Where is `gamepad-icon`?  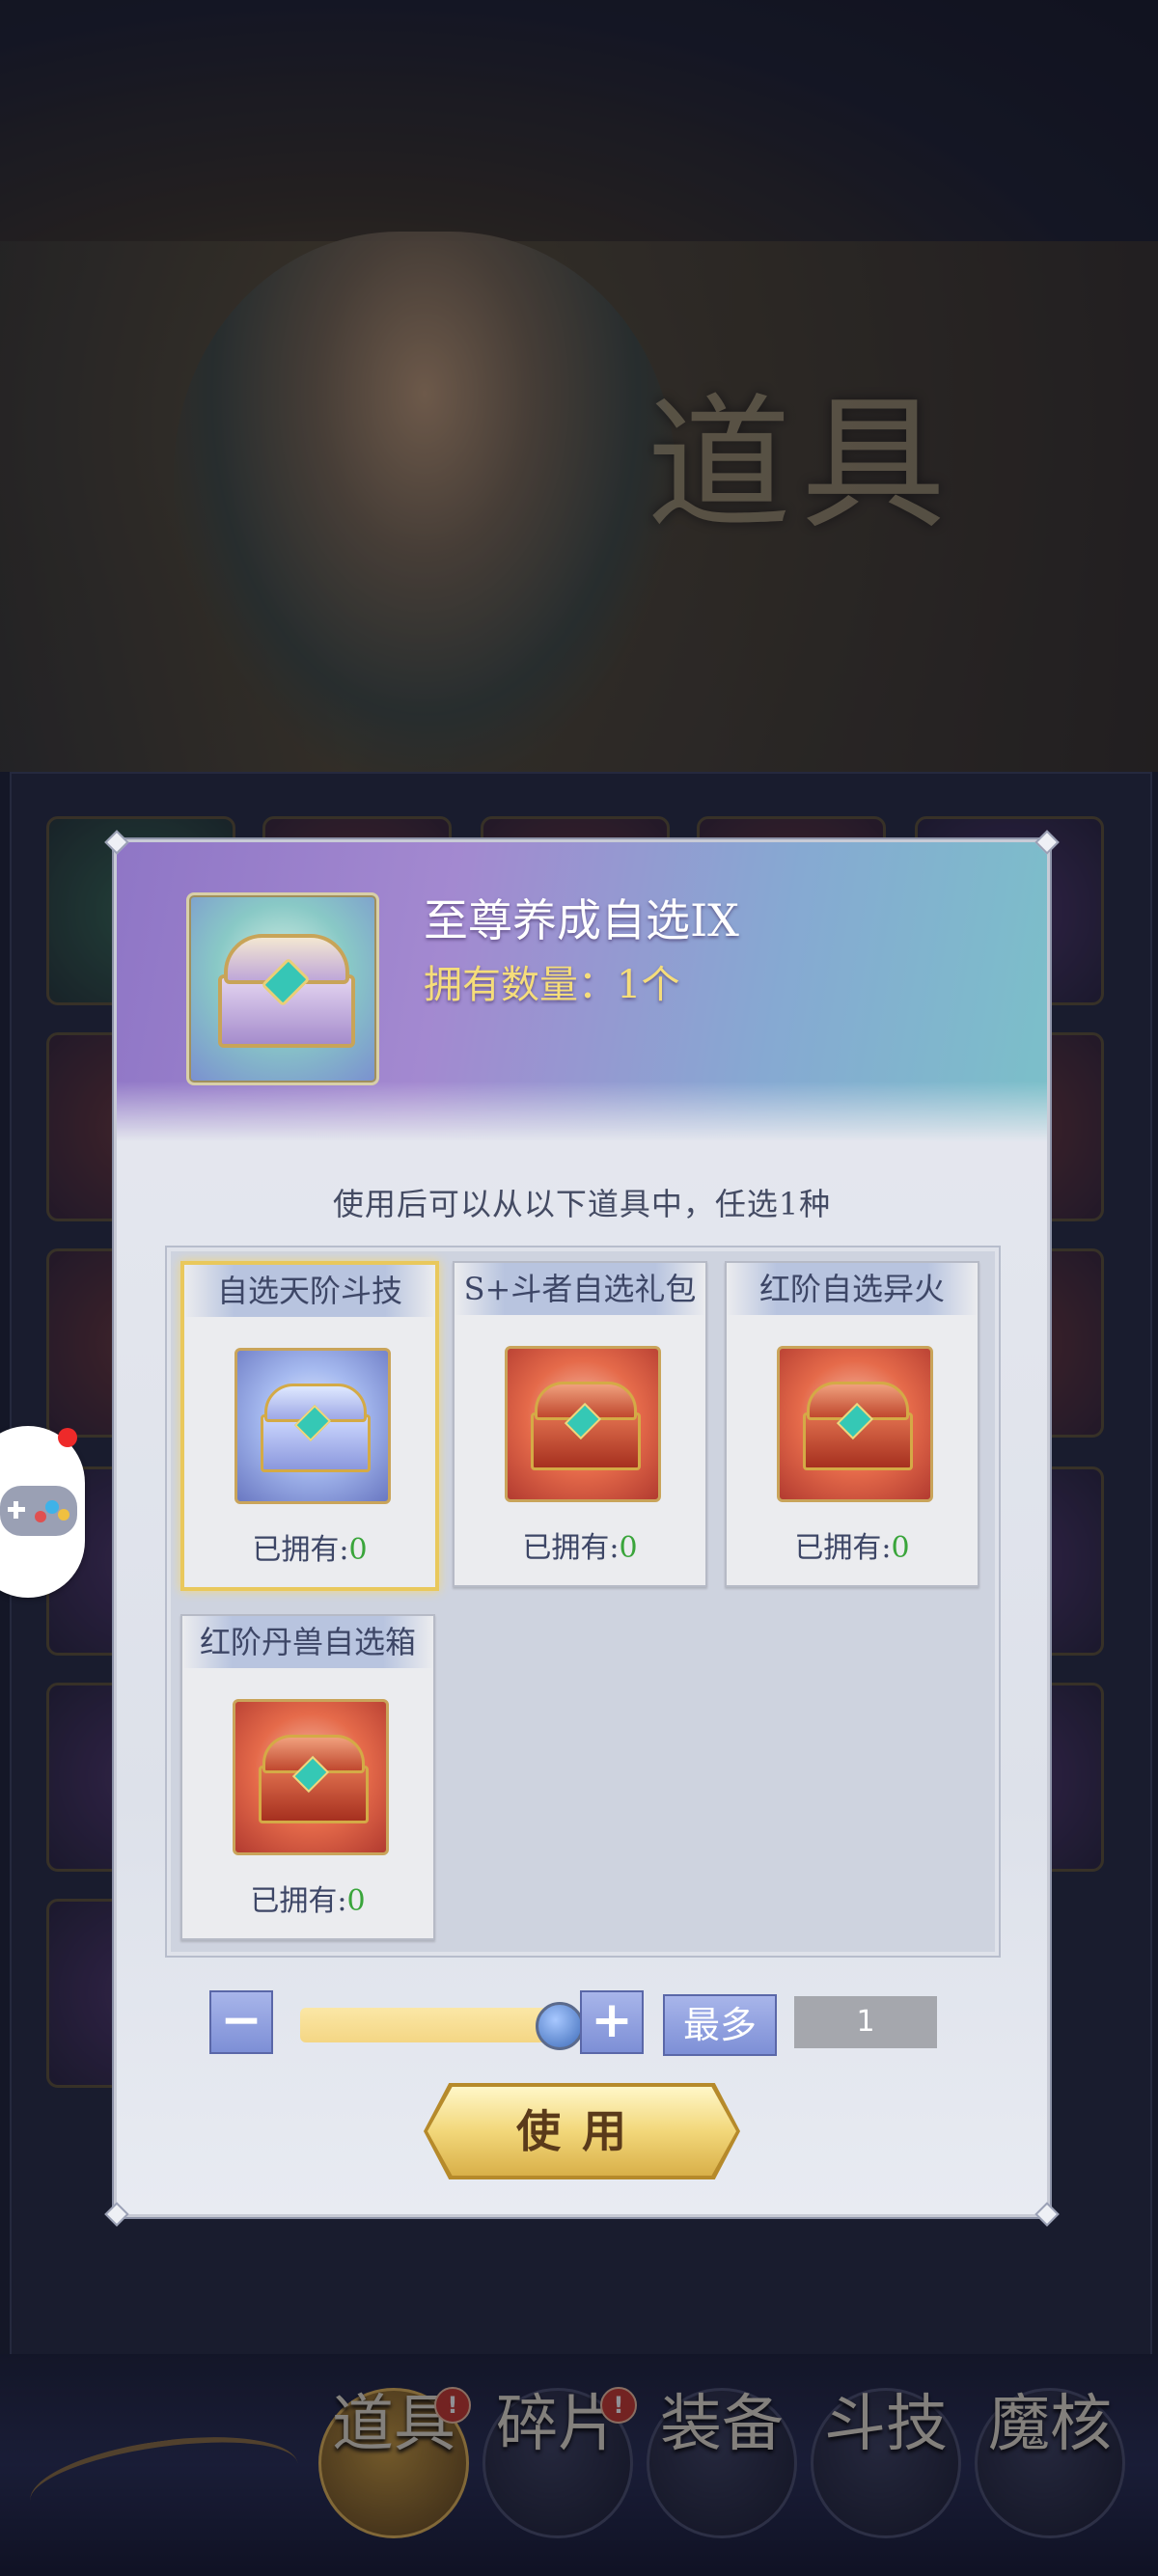
gamepad-icon is located at coordinates (38, 1511).